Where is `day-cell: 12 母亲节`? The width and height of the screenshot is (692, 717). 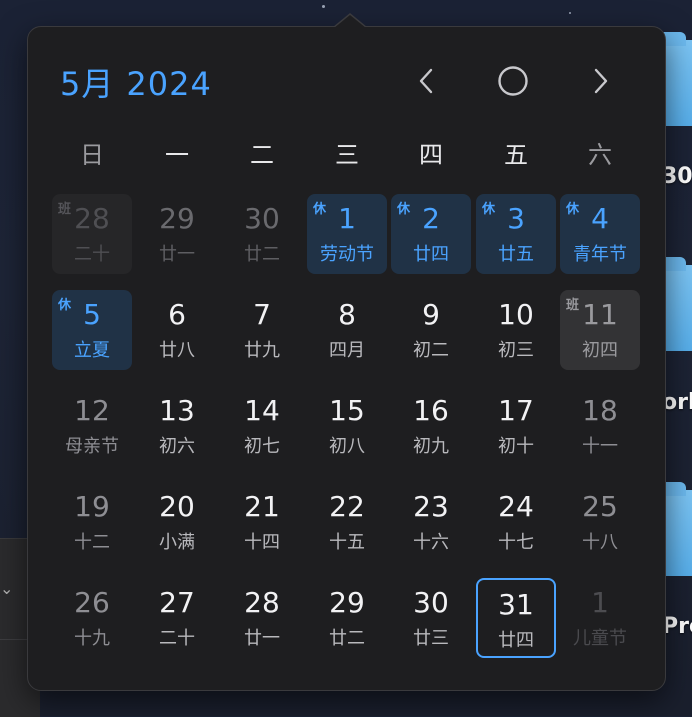
day-cell: 12 母亲节 is located at coordinates (92, 426).